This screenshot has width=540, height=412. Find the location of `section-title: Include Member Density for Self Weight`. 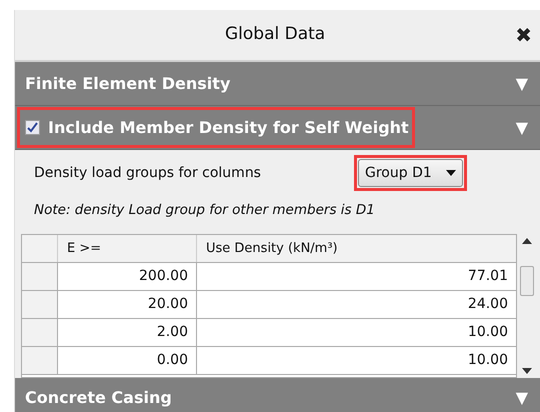

section-title: Include Member Density for Self Weight is located at coordinates (228, 127).